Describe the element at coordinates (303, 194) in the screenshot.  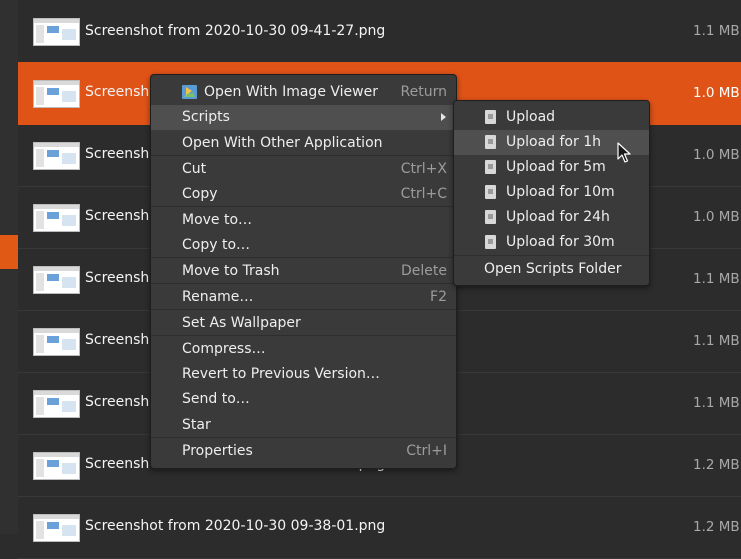
I see `menu-item-copy: Copy Ctrl+C` at that location.